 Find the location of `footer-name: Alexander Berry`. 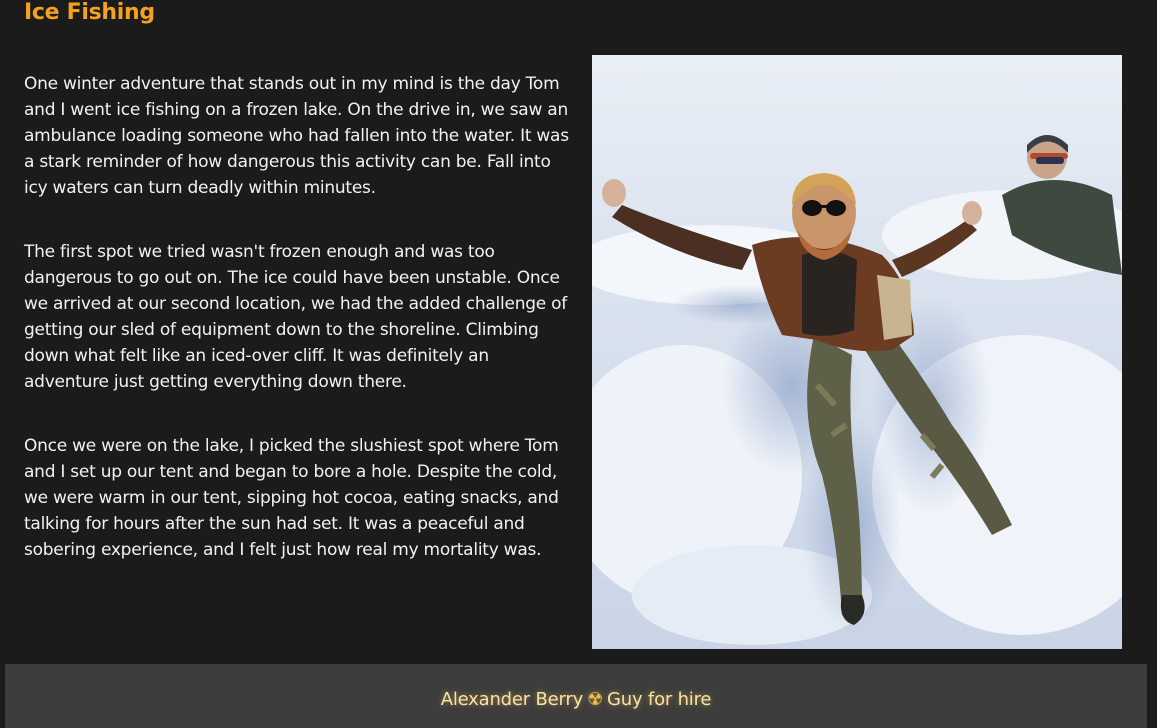

footer-name: Alexander Berry is located at coordinates (512, 699).